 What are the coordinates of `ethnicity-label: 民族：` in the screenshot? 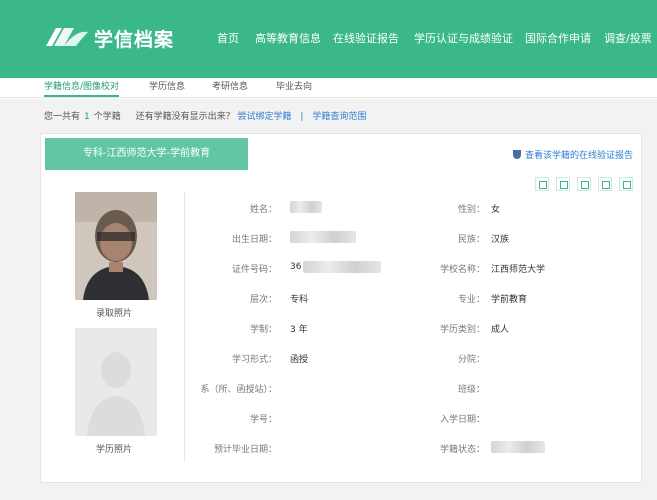 It's located at (471, 240).